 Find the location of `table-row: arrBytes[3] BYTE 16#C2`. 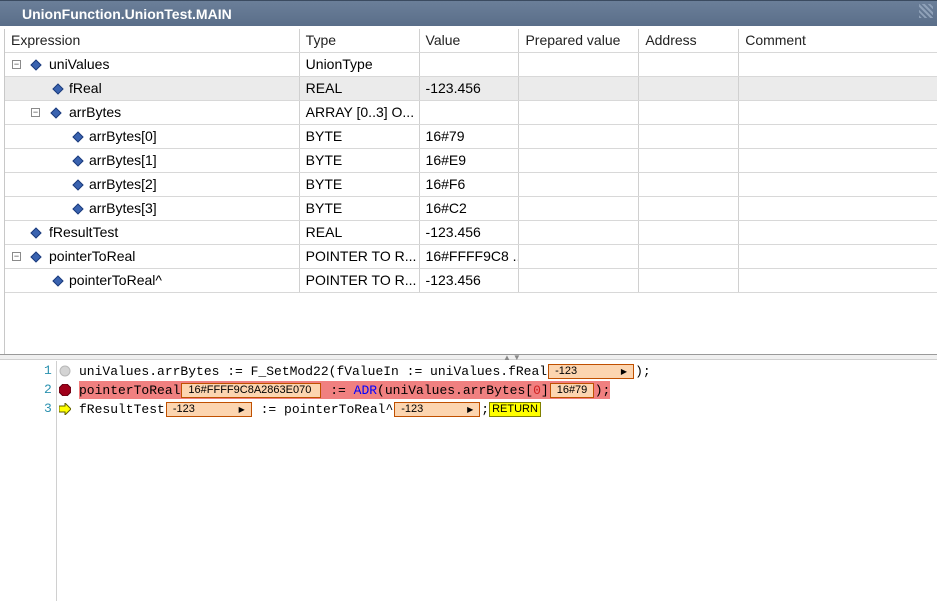

table-row: arrBytes[3] BYTE 16#C2 is located at coordinates (471, 209).